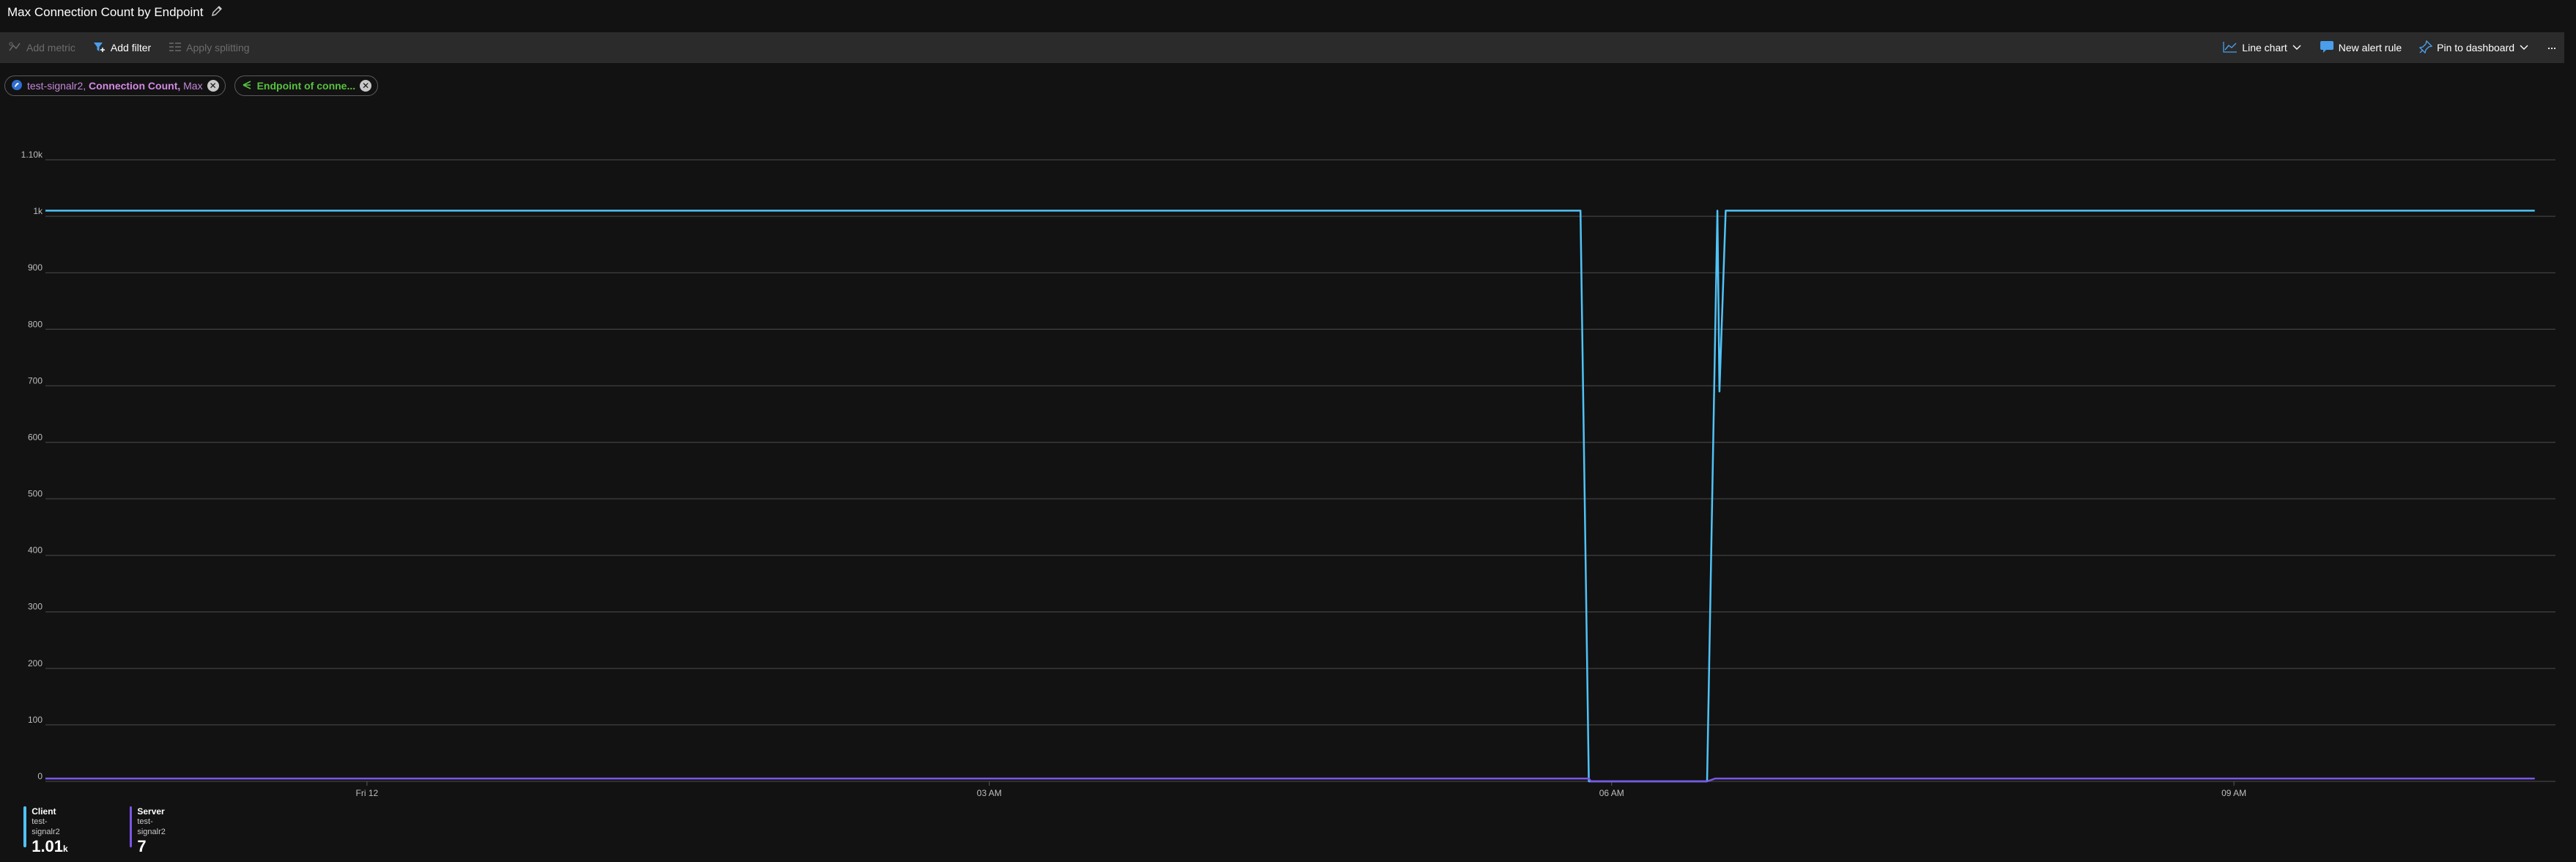 Image resolution: width=2576 pixels, height=862 pixels. I want to click on new-alert-rule-label: New alert rule, so click(2370, 48).